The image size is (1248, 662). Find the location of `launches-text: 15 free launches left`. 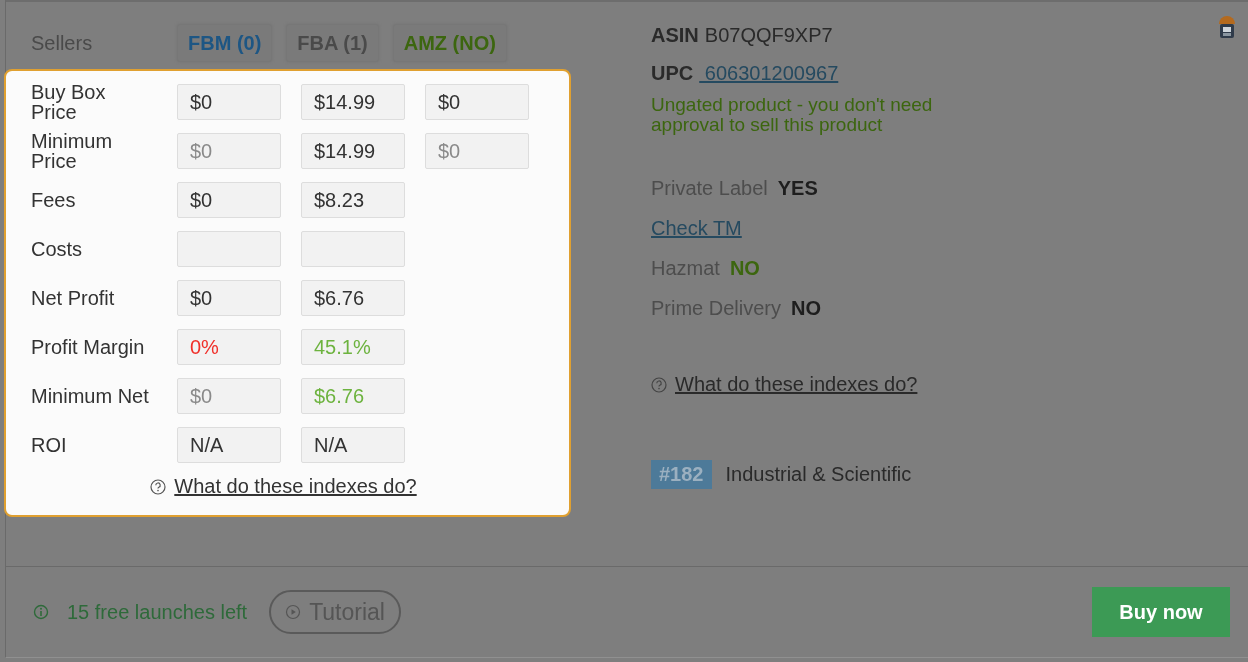

launches-text: 15 free launches left is located at coordinates (157, 612).